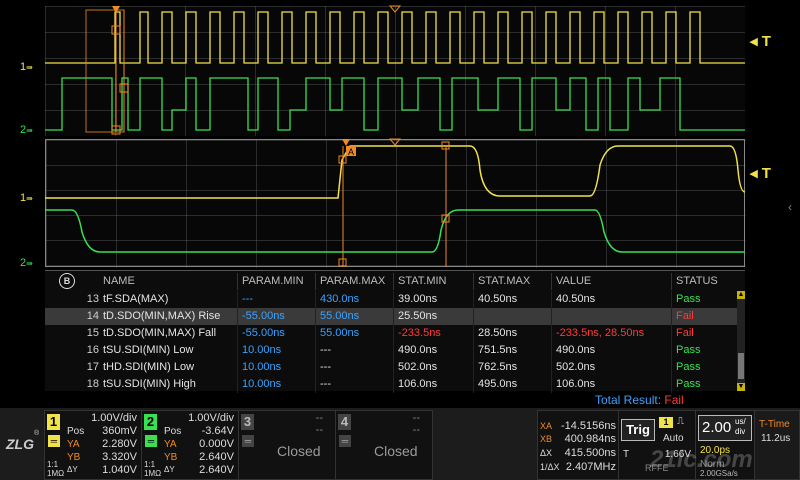 The image size is (800, 480). Describe the element at coordinates (432, 299) in the screenshot. I see `row-stat-min: 39.00ns` at that location.